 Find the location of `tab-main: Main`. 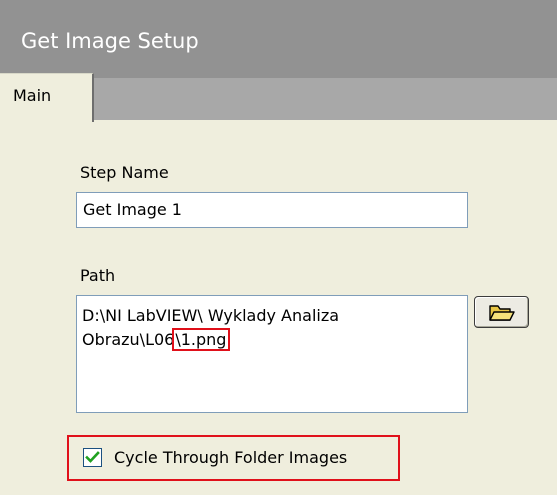

tab-main: Main is located at coordinates (47, 97).